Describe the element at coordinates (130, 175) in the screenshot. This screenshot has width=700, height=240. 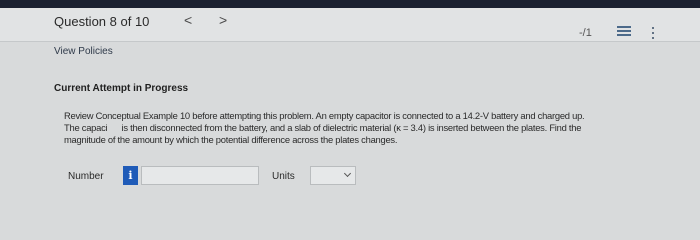
I see `info-icon: i` at that location.